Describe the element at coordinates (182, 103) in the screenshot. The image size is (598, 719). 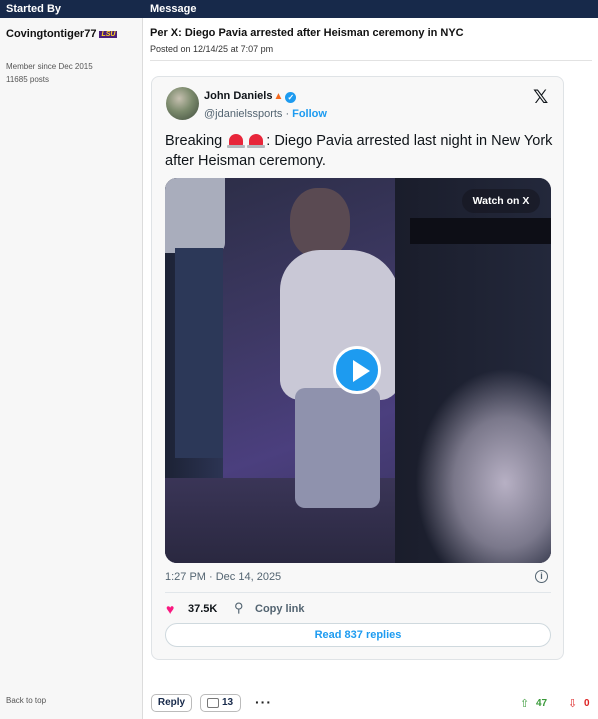
I see `tweet-avatar` at that location.